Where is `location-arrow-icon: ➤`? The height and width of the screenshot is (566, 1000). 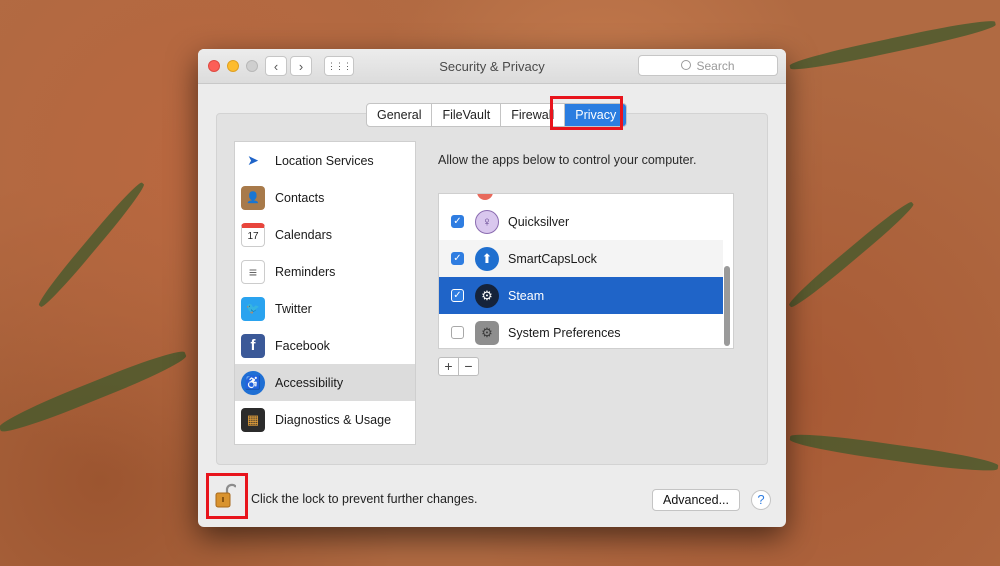 location-arrow-icon: ➤ is located at coordinates (253, 160).